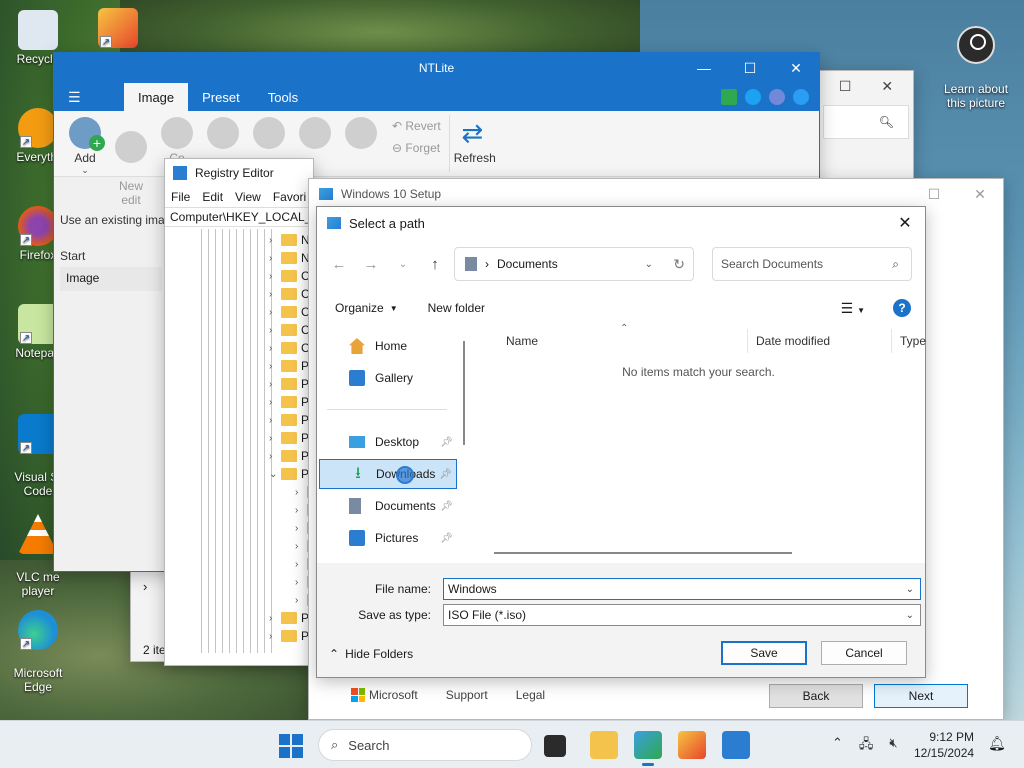 This screenshot has width=1024, height=768. What do you see at coordinates (902, 308) in the screenshot?
I see `help-icon: ?` at bounding box center [902, 308].